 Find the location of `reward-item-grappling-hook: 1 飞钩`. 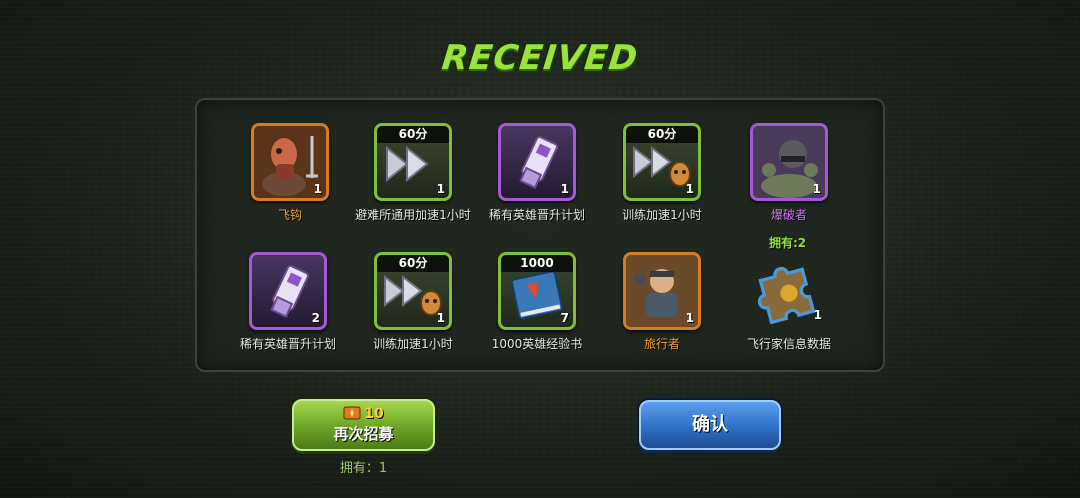

reward-item-grappling-hook: 1 飞钩 is located at coordinates (290, 173).